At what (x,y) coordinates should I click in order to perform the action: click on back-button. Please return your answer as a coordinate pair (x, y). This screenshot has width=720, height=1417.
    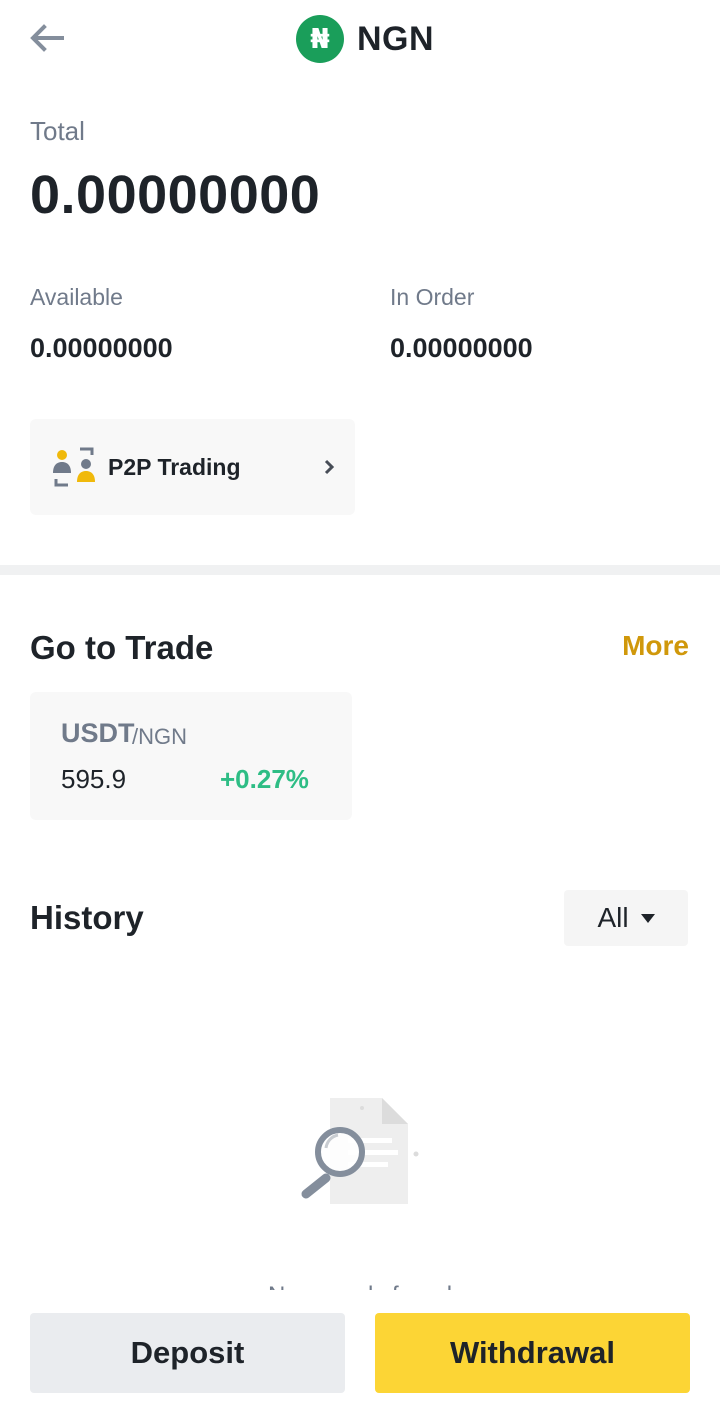
    Looking at the image, I should click on (48, 38).